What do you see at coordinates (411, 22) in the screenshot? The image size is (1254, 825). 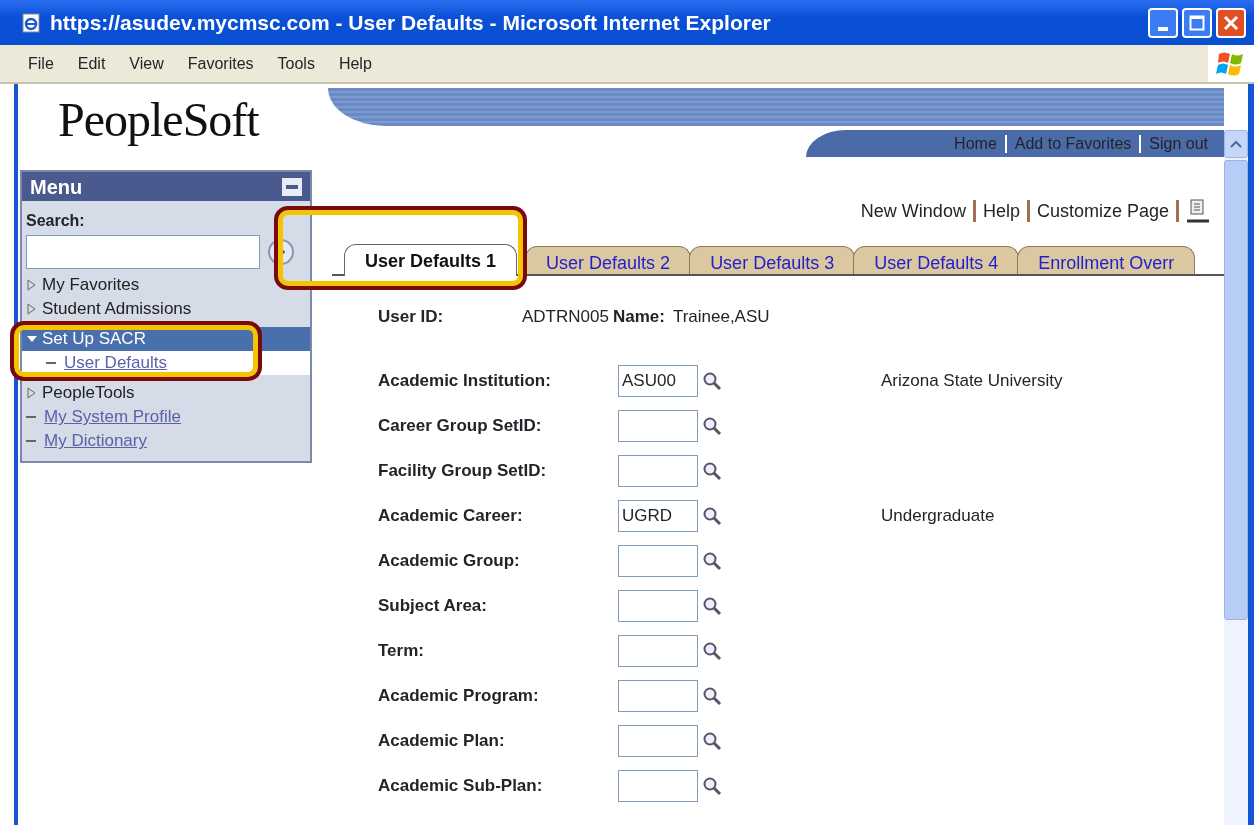 I see `window-title: https://asudev.mycmsc.com - User Defaults - Microsoft Internet Explorer` at bounding box center [411, 22].